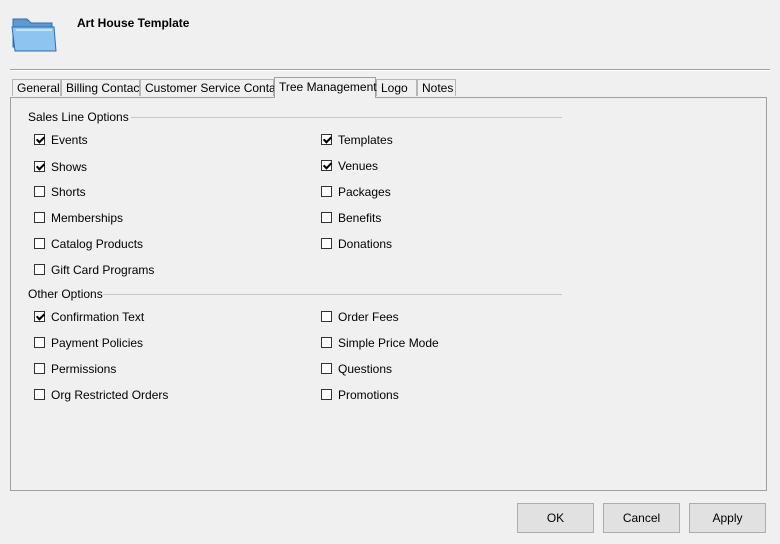  Describe the element at coordinates (332, 294) in the screenshot. I see `other-options-divider` at that location.